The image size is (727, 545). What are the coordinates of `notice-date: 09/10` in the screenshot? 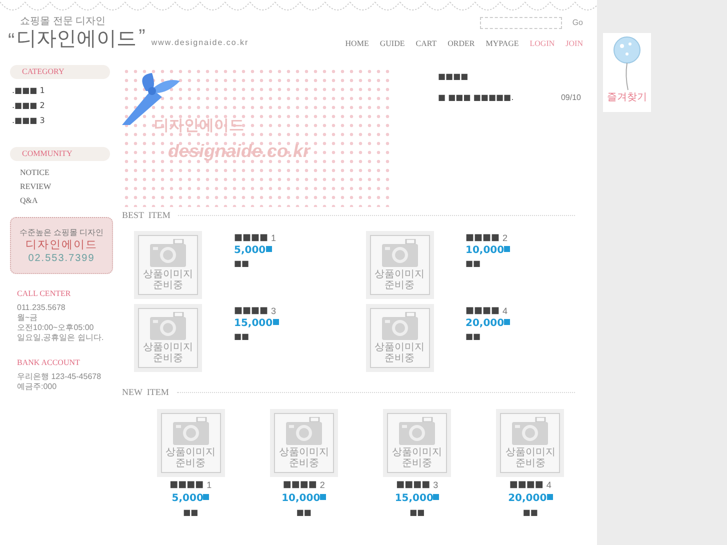 It's located at (570, 98).